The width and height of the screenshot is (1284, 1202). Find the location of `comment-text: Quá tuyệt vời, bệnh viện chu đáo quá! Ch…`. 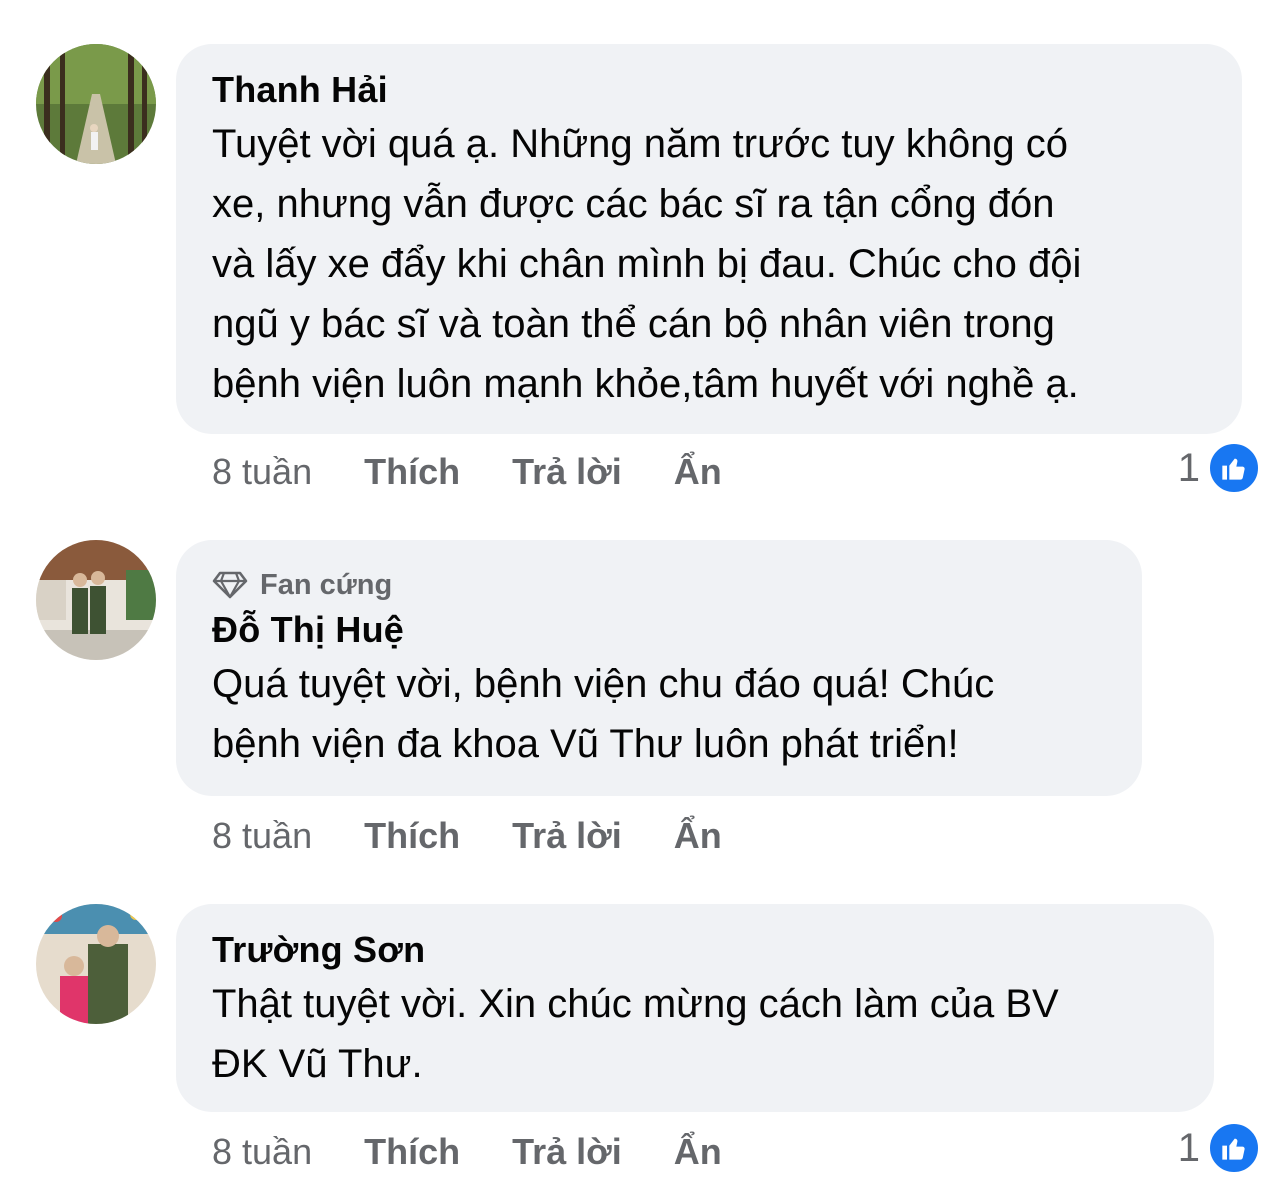

comment-text: Quá tuyệt vời, bệnh viện chu đáo quá! Ch… is located at coordinates (603, 714).